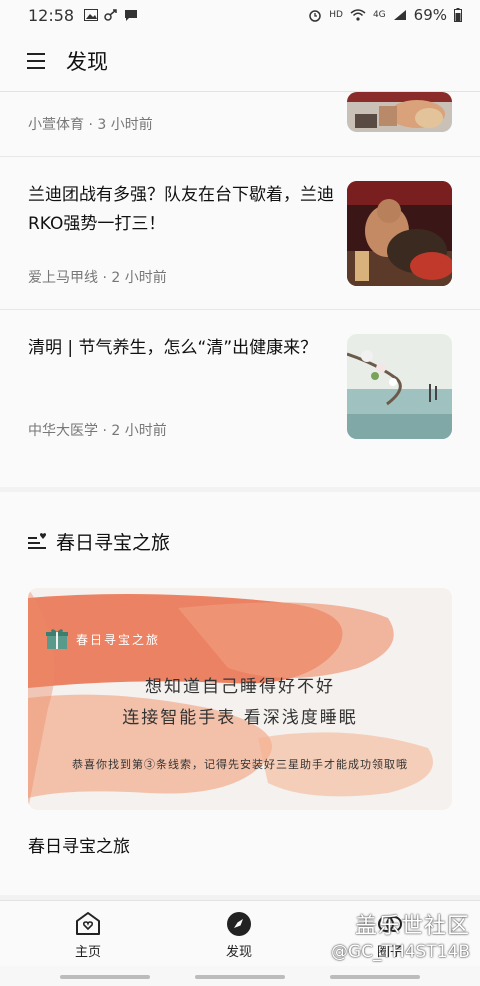 The image size is (480, 986). I want to click on section-title: 春日寻宝之旅, so click(113, 543).